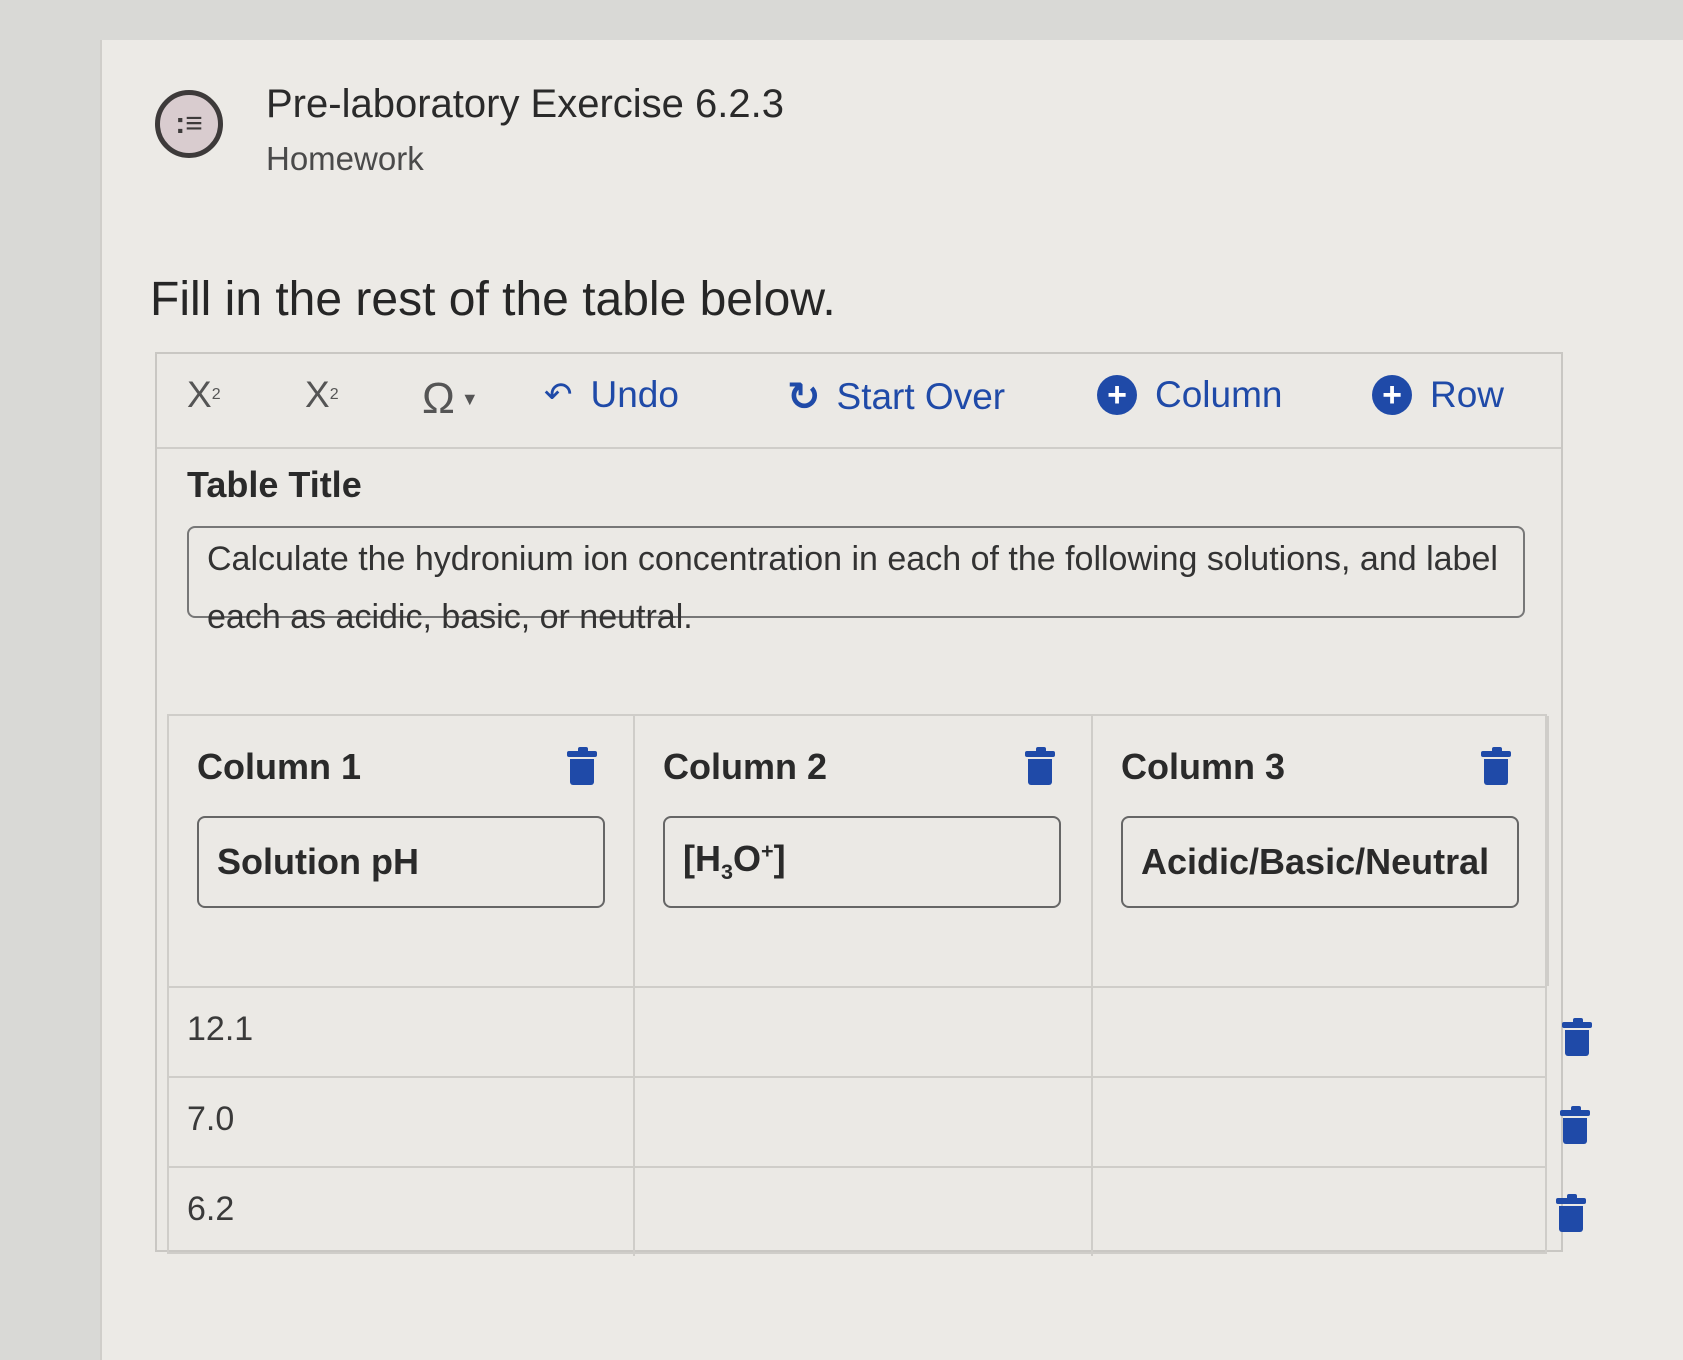 The height and width of the screenshot is (1360, 1683). Describe the element at coordinates (1320, 862) in the screenshot. I see `column-header-input: Acidic/Basic/Neutral` at that location.